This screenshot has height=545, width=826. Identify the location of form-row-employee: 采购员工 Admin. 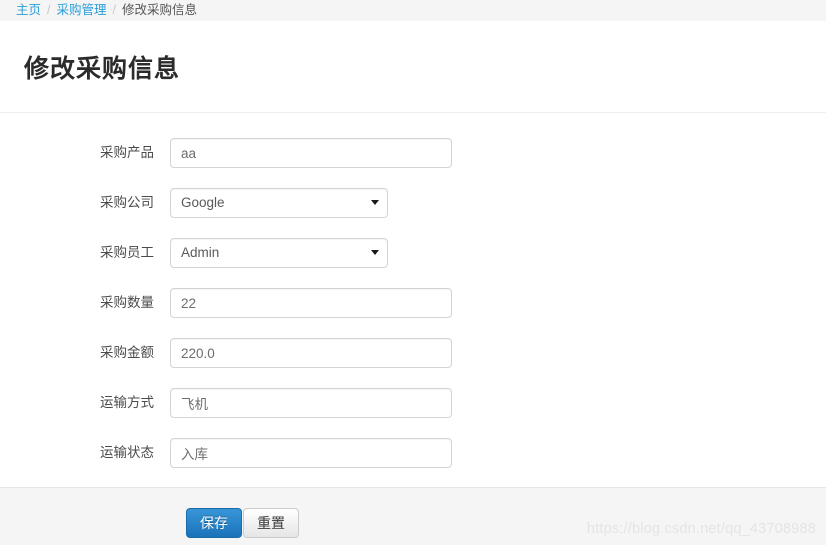
(413, 253).